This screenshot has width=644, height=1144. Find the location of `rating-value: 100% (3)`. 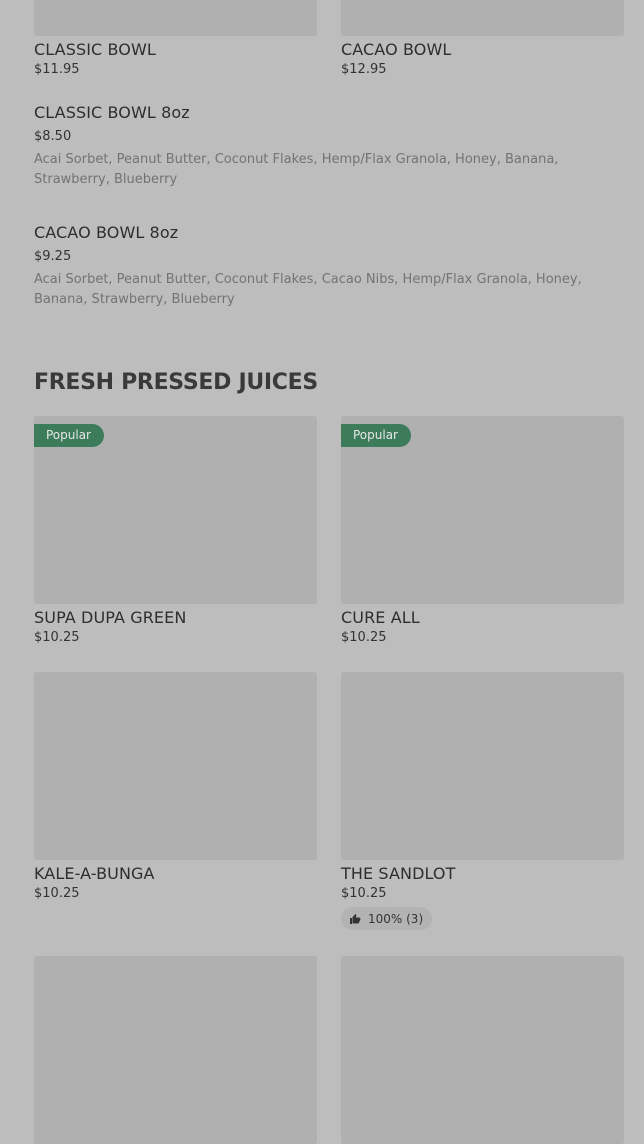

rating-value: 100% (3) is located at coordinates (396, 918).